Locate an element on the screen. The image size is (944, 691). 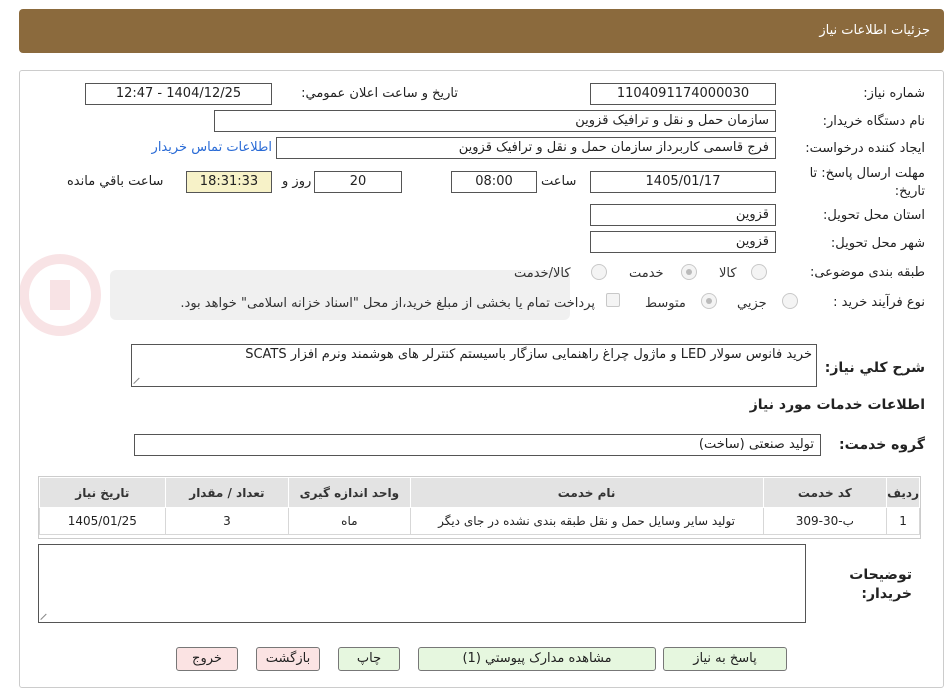
city-label: شهر محل تحويل: is located at coordinates (877, 243).